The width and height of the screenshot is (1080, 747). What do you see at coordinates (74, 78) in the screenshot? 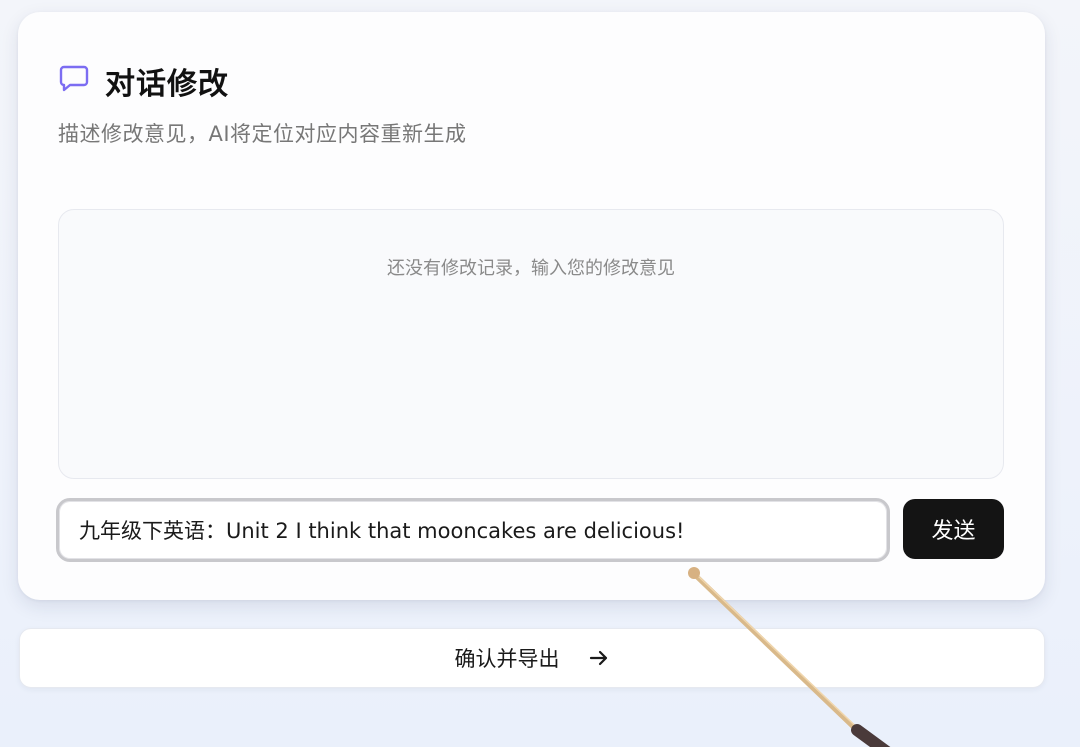
I see `chat-bubble-icon` at bounding box center [74, 78].